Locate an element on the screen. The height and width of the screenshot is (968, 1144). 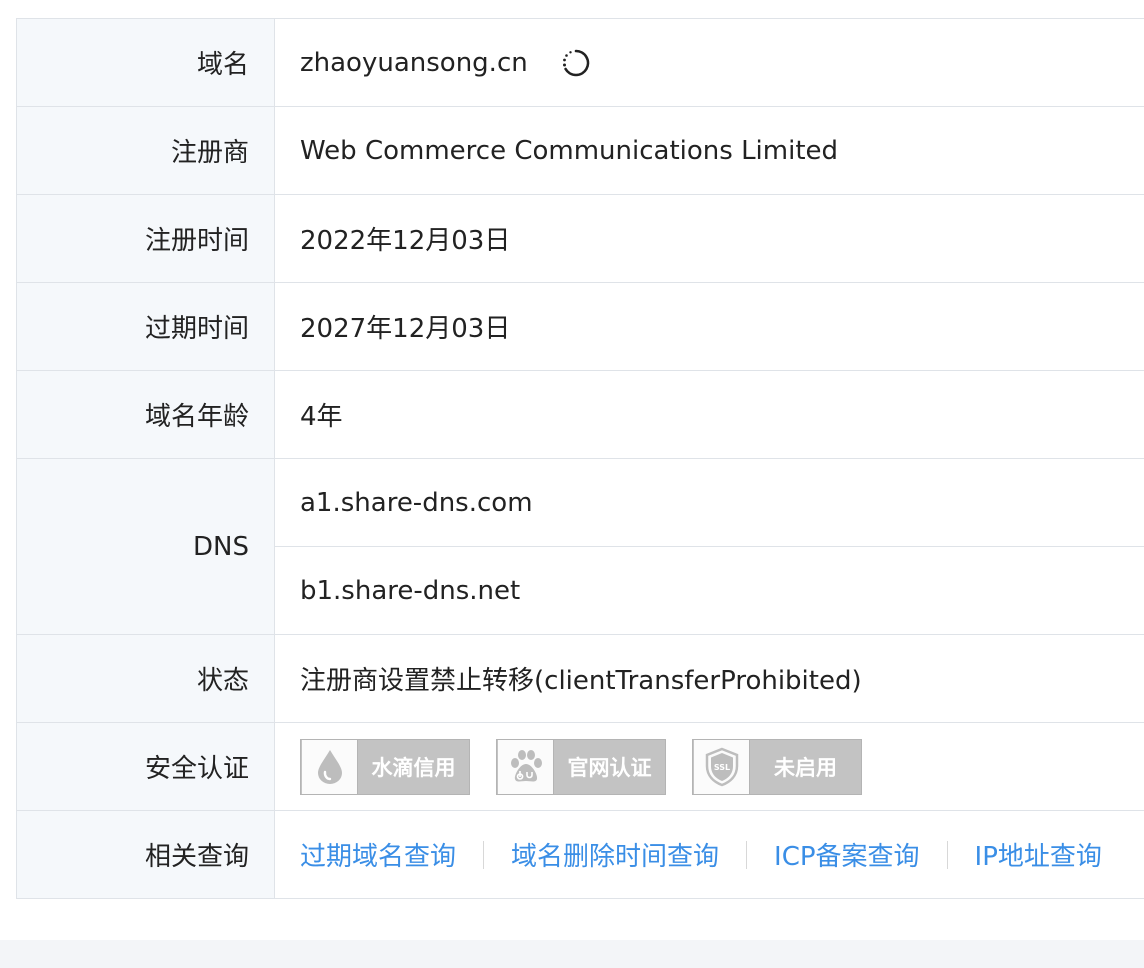
badge-water-credit: 水滴信用 is located at coordinates (385, 766).